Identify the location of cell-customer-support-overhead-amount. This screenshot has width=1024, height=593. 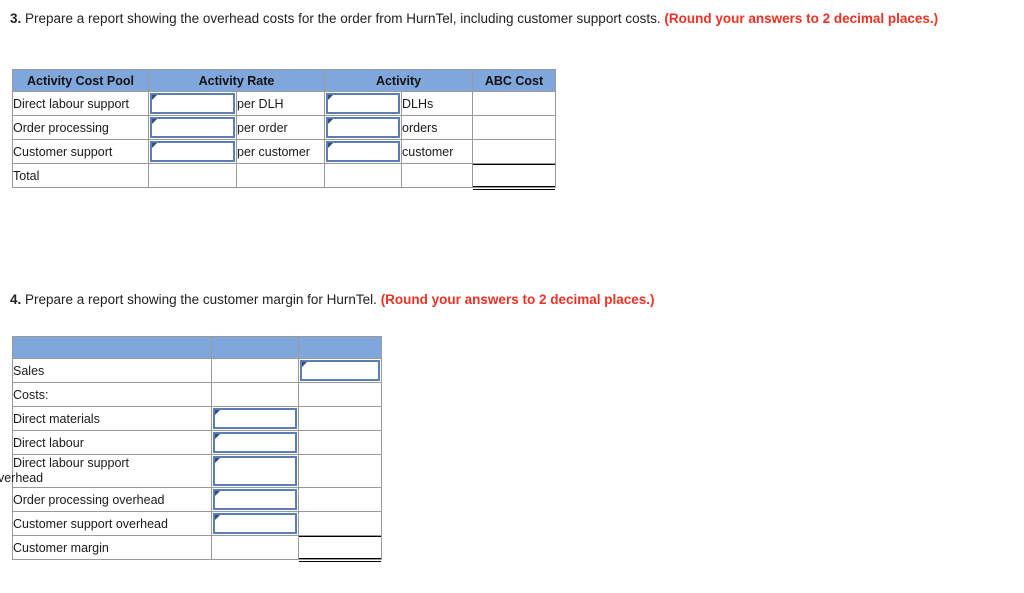
(340, 523).